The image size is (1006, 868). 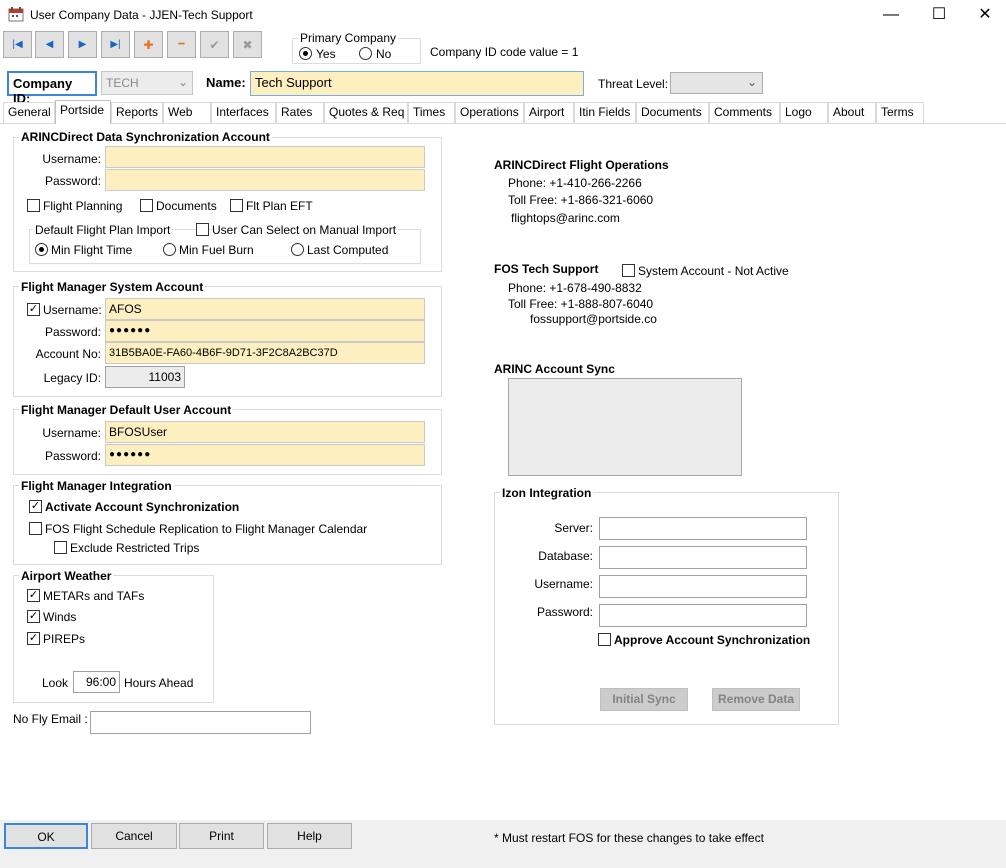 I want to click on delete-record-button: ━, so click(x=181, y=44).